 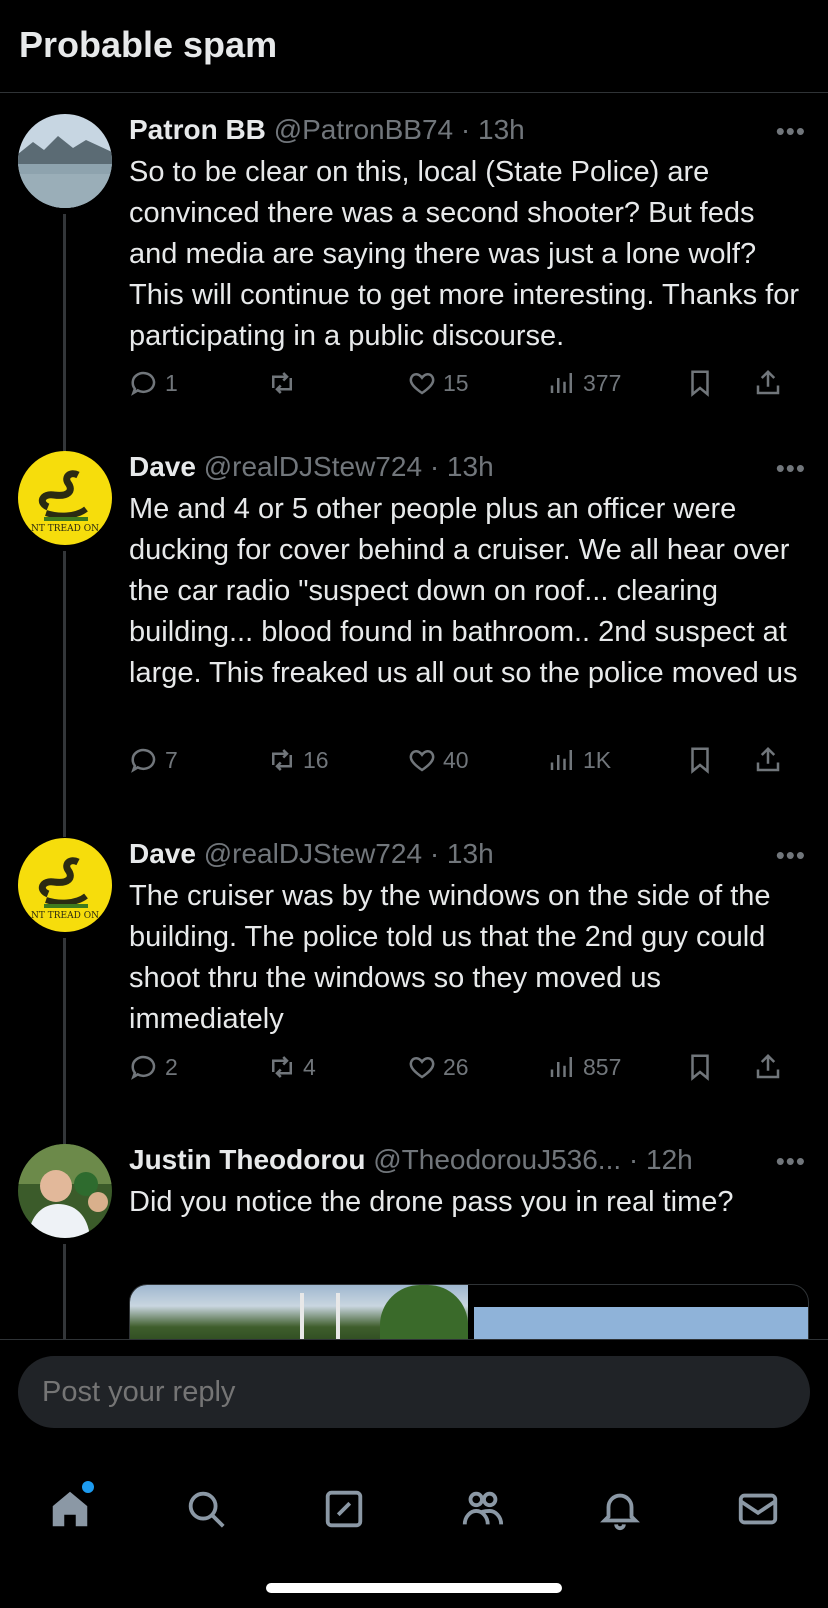 What do you see at coordinates (291, 1067) in the screenshot?
I see `repost-button: 4` at bounding box center [291, 1067].